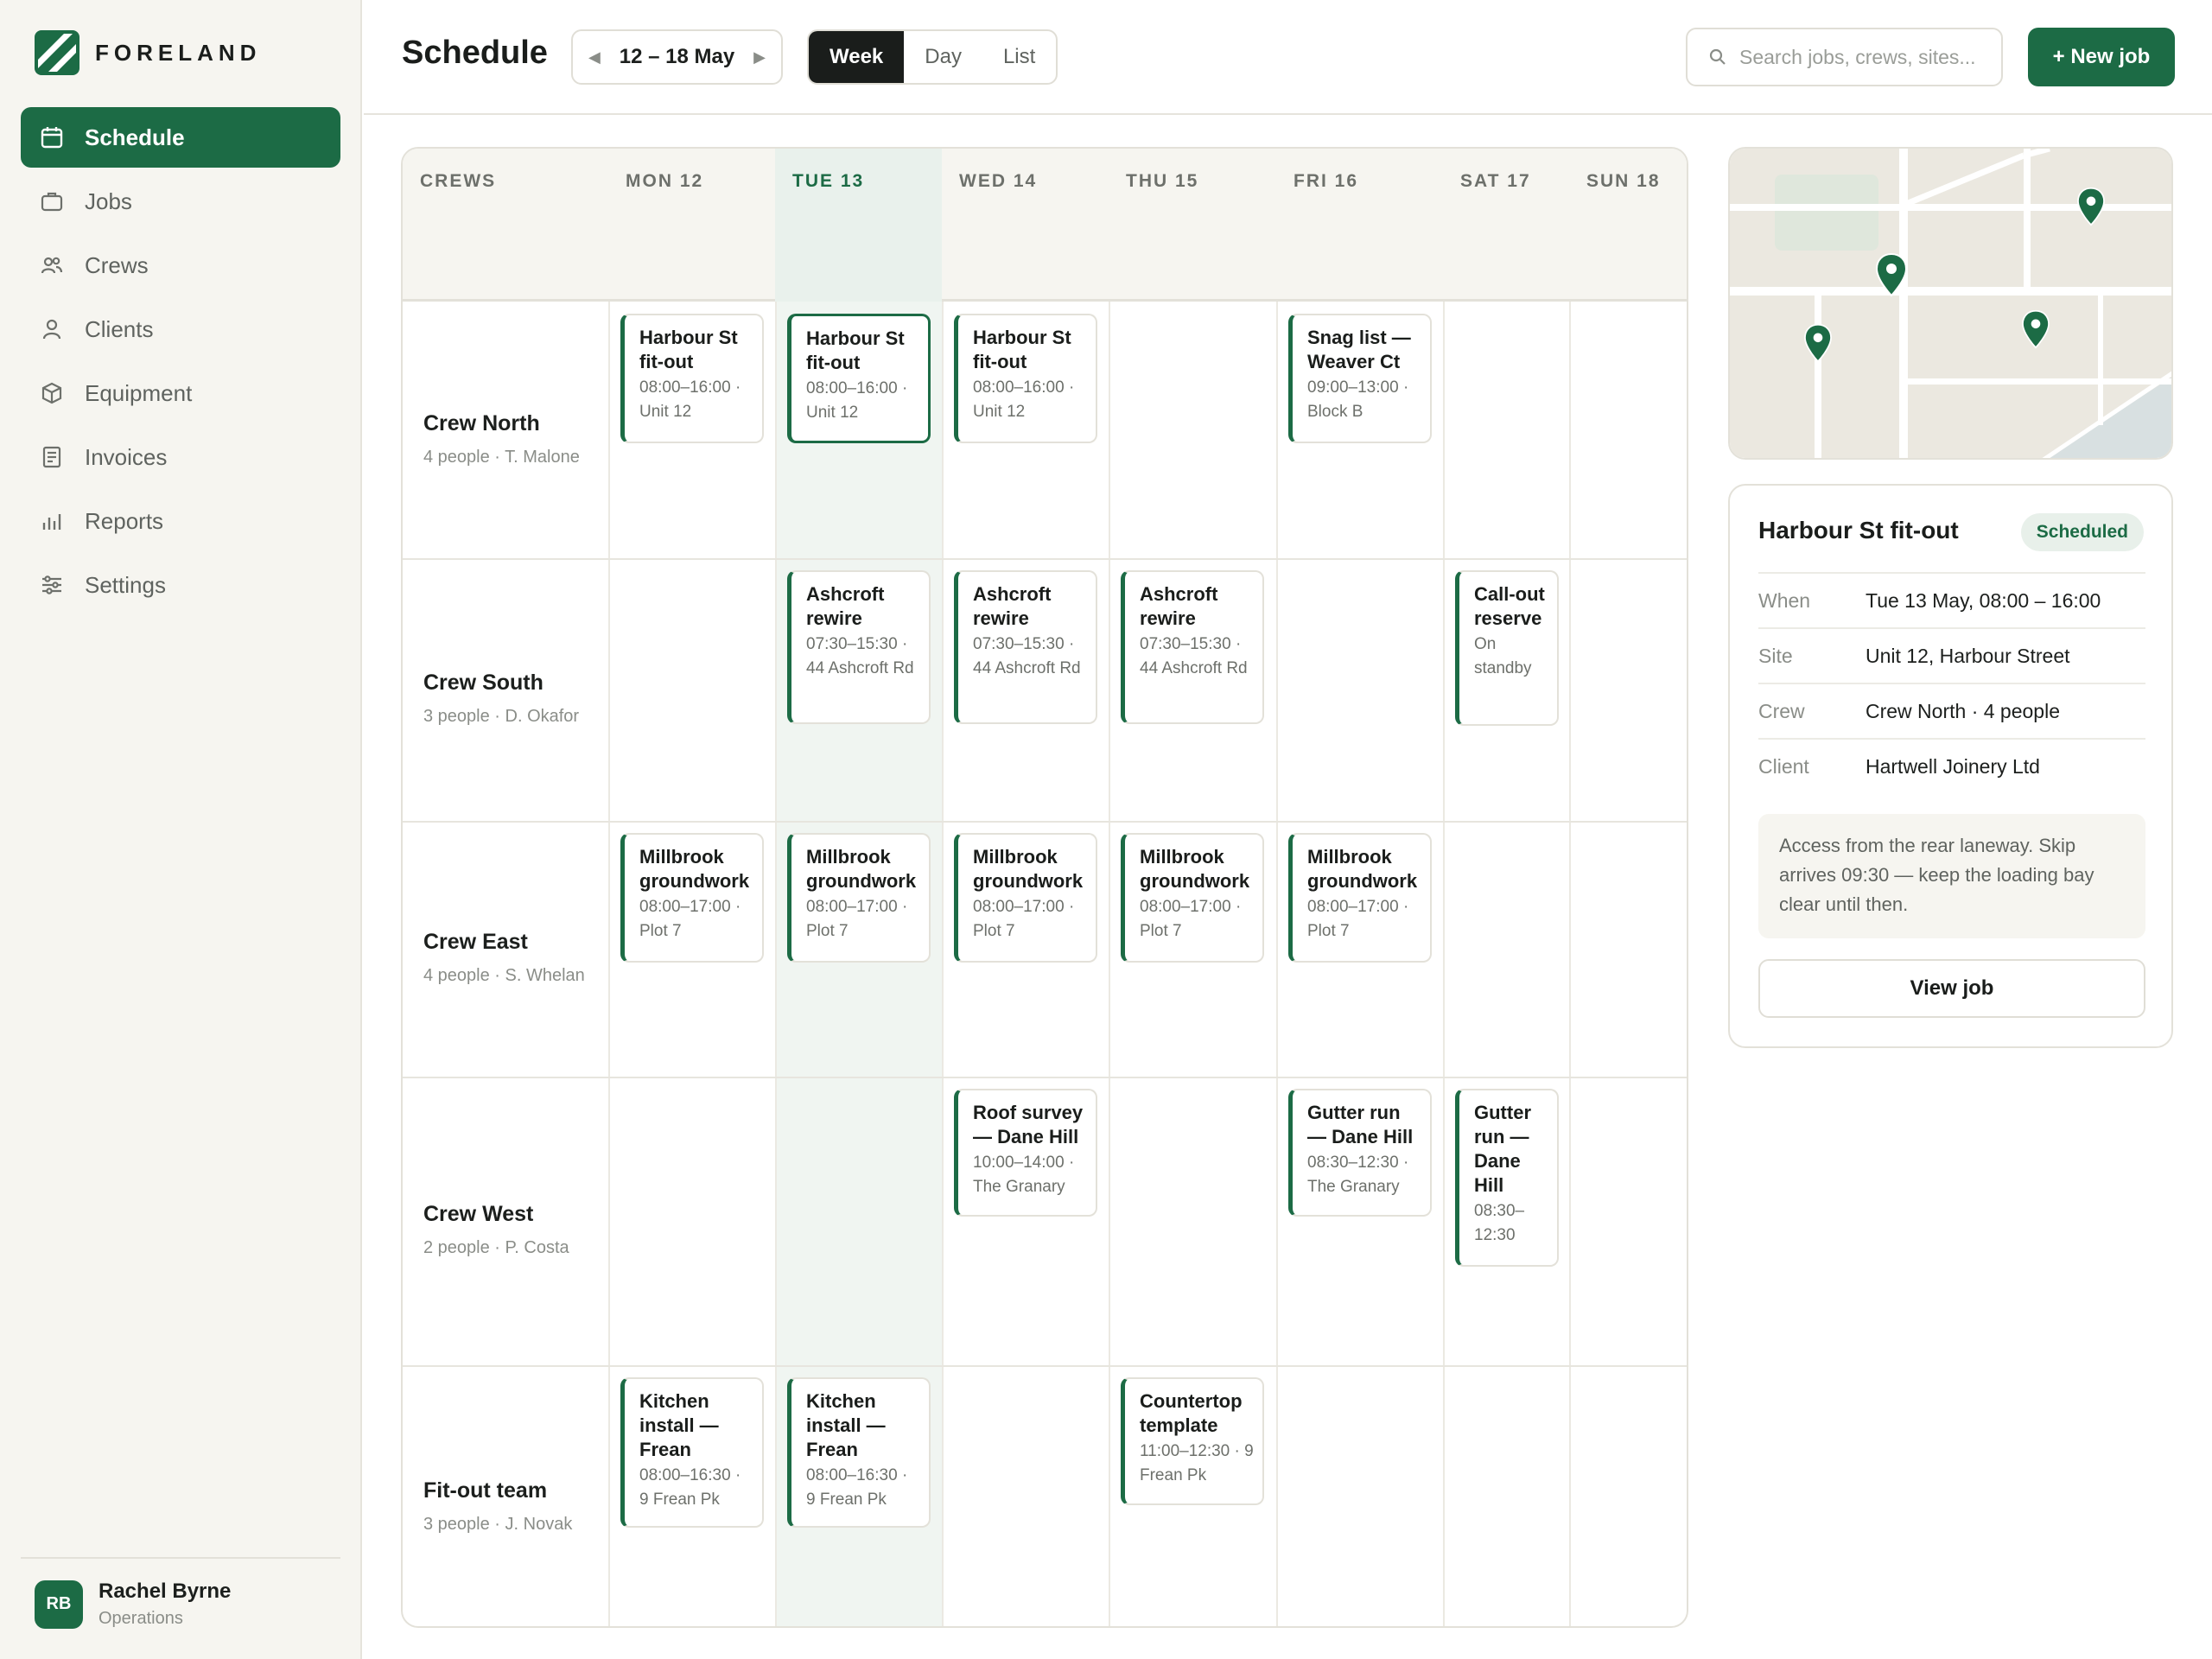 This screenshot has width=2212, height=1659. Describe the element at coordinates (180, 457) in the screenshot. I see `nav-item-invoices: Invoices` at that location.